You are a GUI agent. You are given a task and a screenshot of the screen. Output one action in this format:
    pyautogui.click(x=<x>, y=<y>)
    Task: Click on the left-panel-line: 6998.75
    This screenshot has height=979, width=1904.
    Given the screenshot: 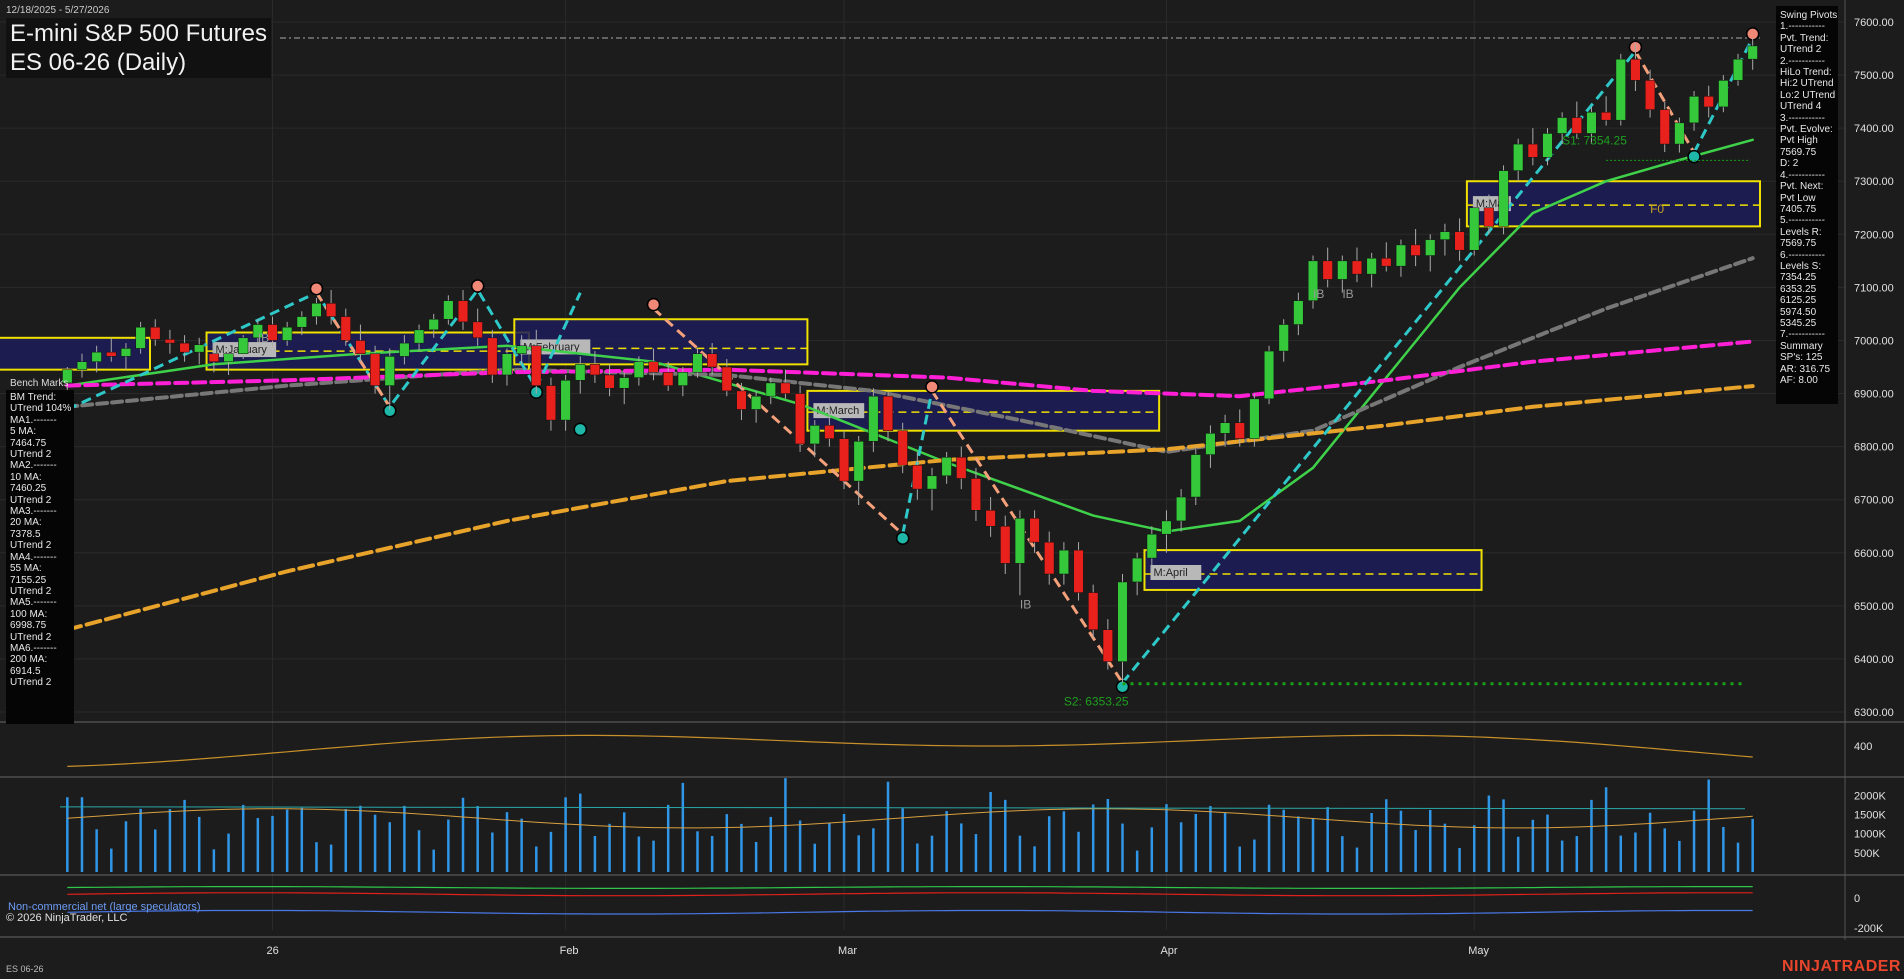 What is the action you would take?
    pyautogui.click(x=28, y=626)
    